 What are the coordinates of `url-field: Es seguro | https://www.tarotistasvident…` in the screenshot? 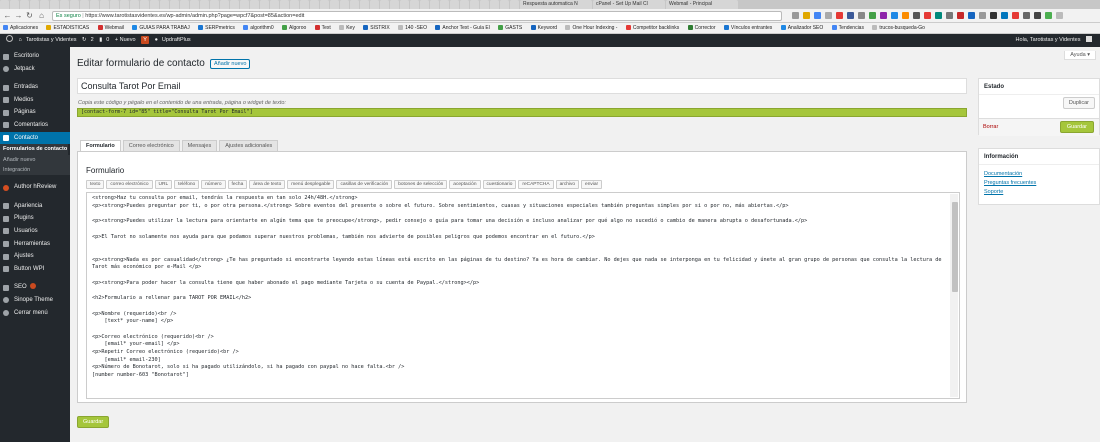 It's located at (417, 16).